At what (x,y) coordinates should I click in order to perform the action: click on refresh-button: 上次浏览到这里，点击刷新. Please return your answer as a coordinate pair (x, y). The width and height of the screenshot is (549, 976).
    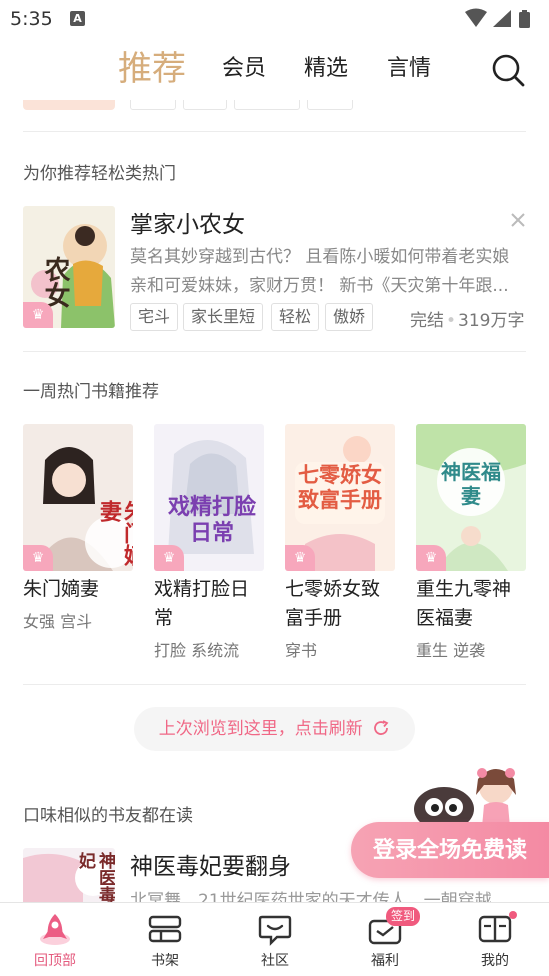
    Looking at the image, I should click on (274, 729).